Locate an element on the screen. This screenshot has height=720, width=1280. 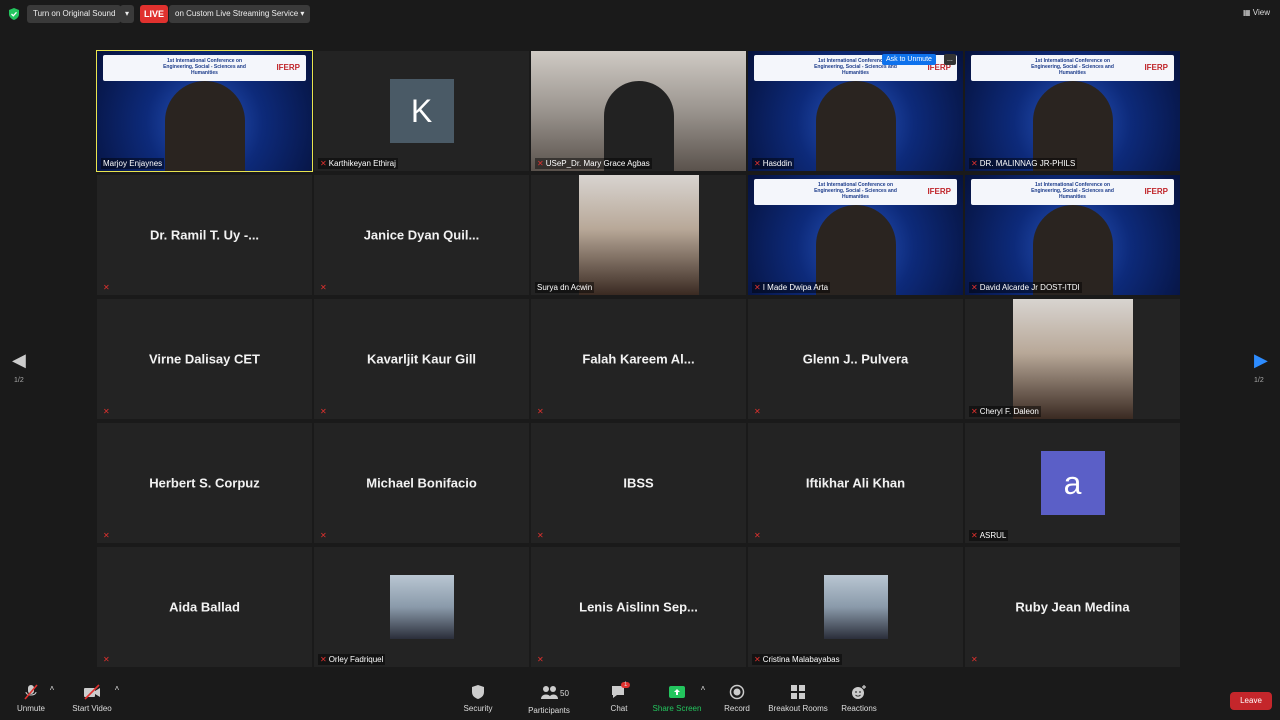
participant-tile: ✕ Cheryl F. Daleon is located at coordinates (1072, 359).